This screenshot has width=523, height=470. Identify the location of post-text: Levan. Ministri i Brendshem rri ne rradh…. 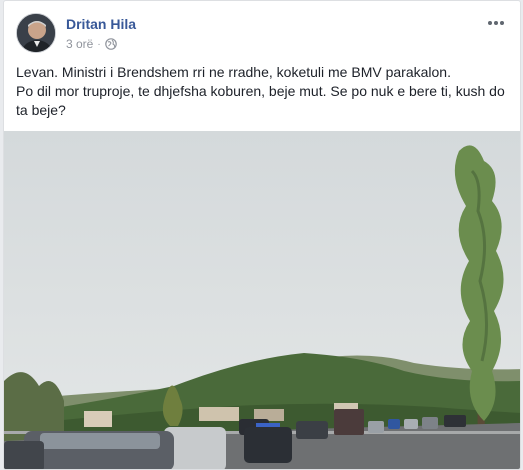
(261, 91).